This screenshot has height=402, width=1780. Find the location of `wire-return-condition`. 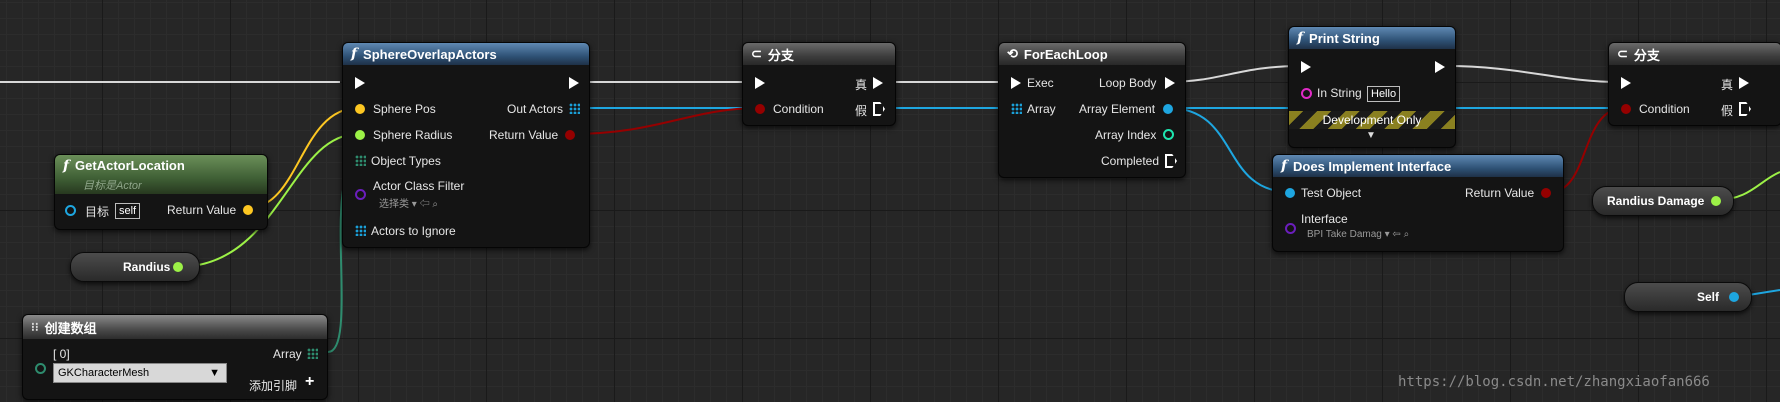

wire-return-condition is located at coordinates (665, 121).